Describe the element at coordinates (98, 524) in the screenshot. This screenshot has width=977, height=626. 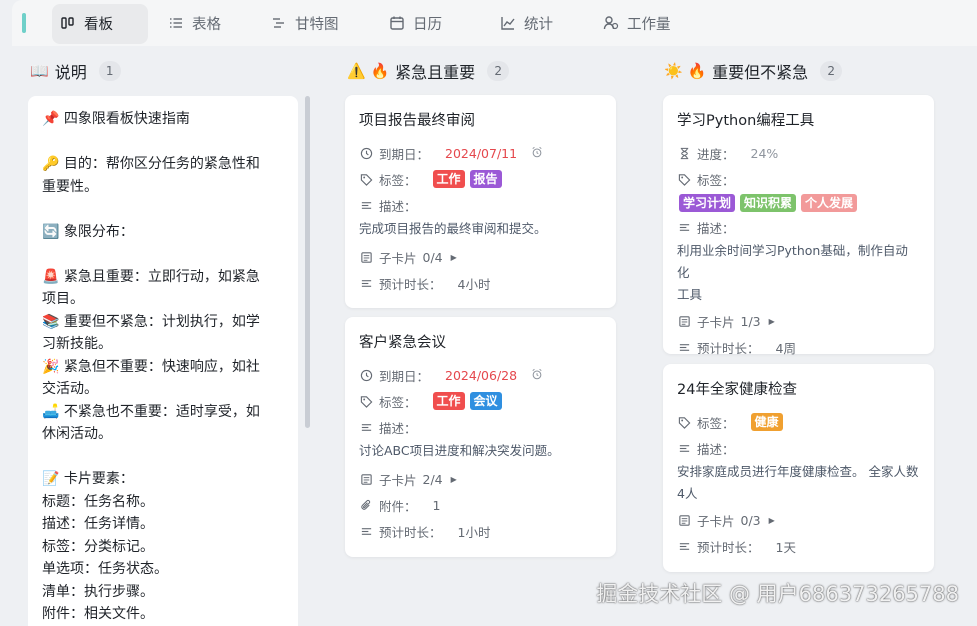
I see `notes-line: 描述：任务详情。` at that location.